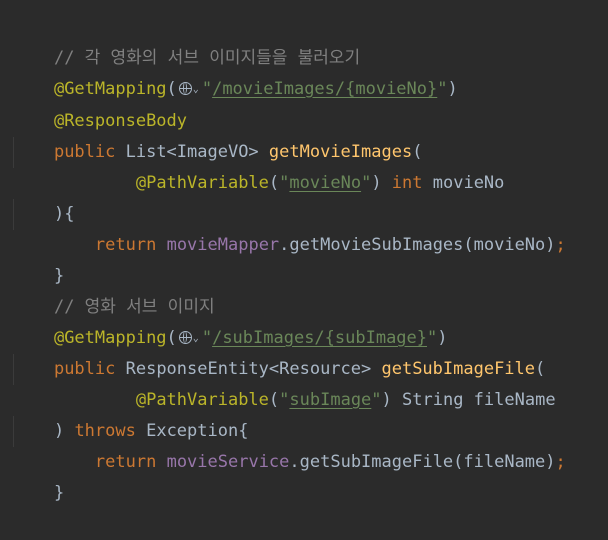 Image resolution: width=608 pixels, height=540 pixels. Describe the element at coordinates (38, 475) in the screenshot. I see `code-line-15: }` at that location.